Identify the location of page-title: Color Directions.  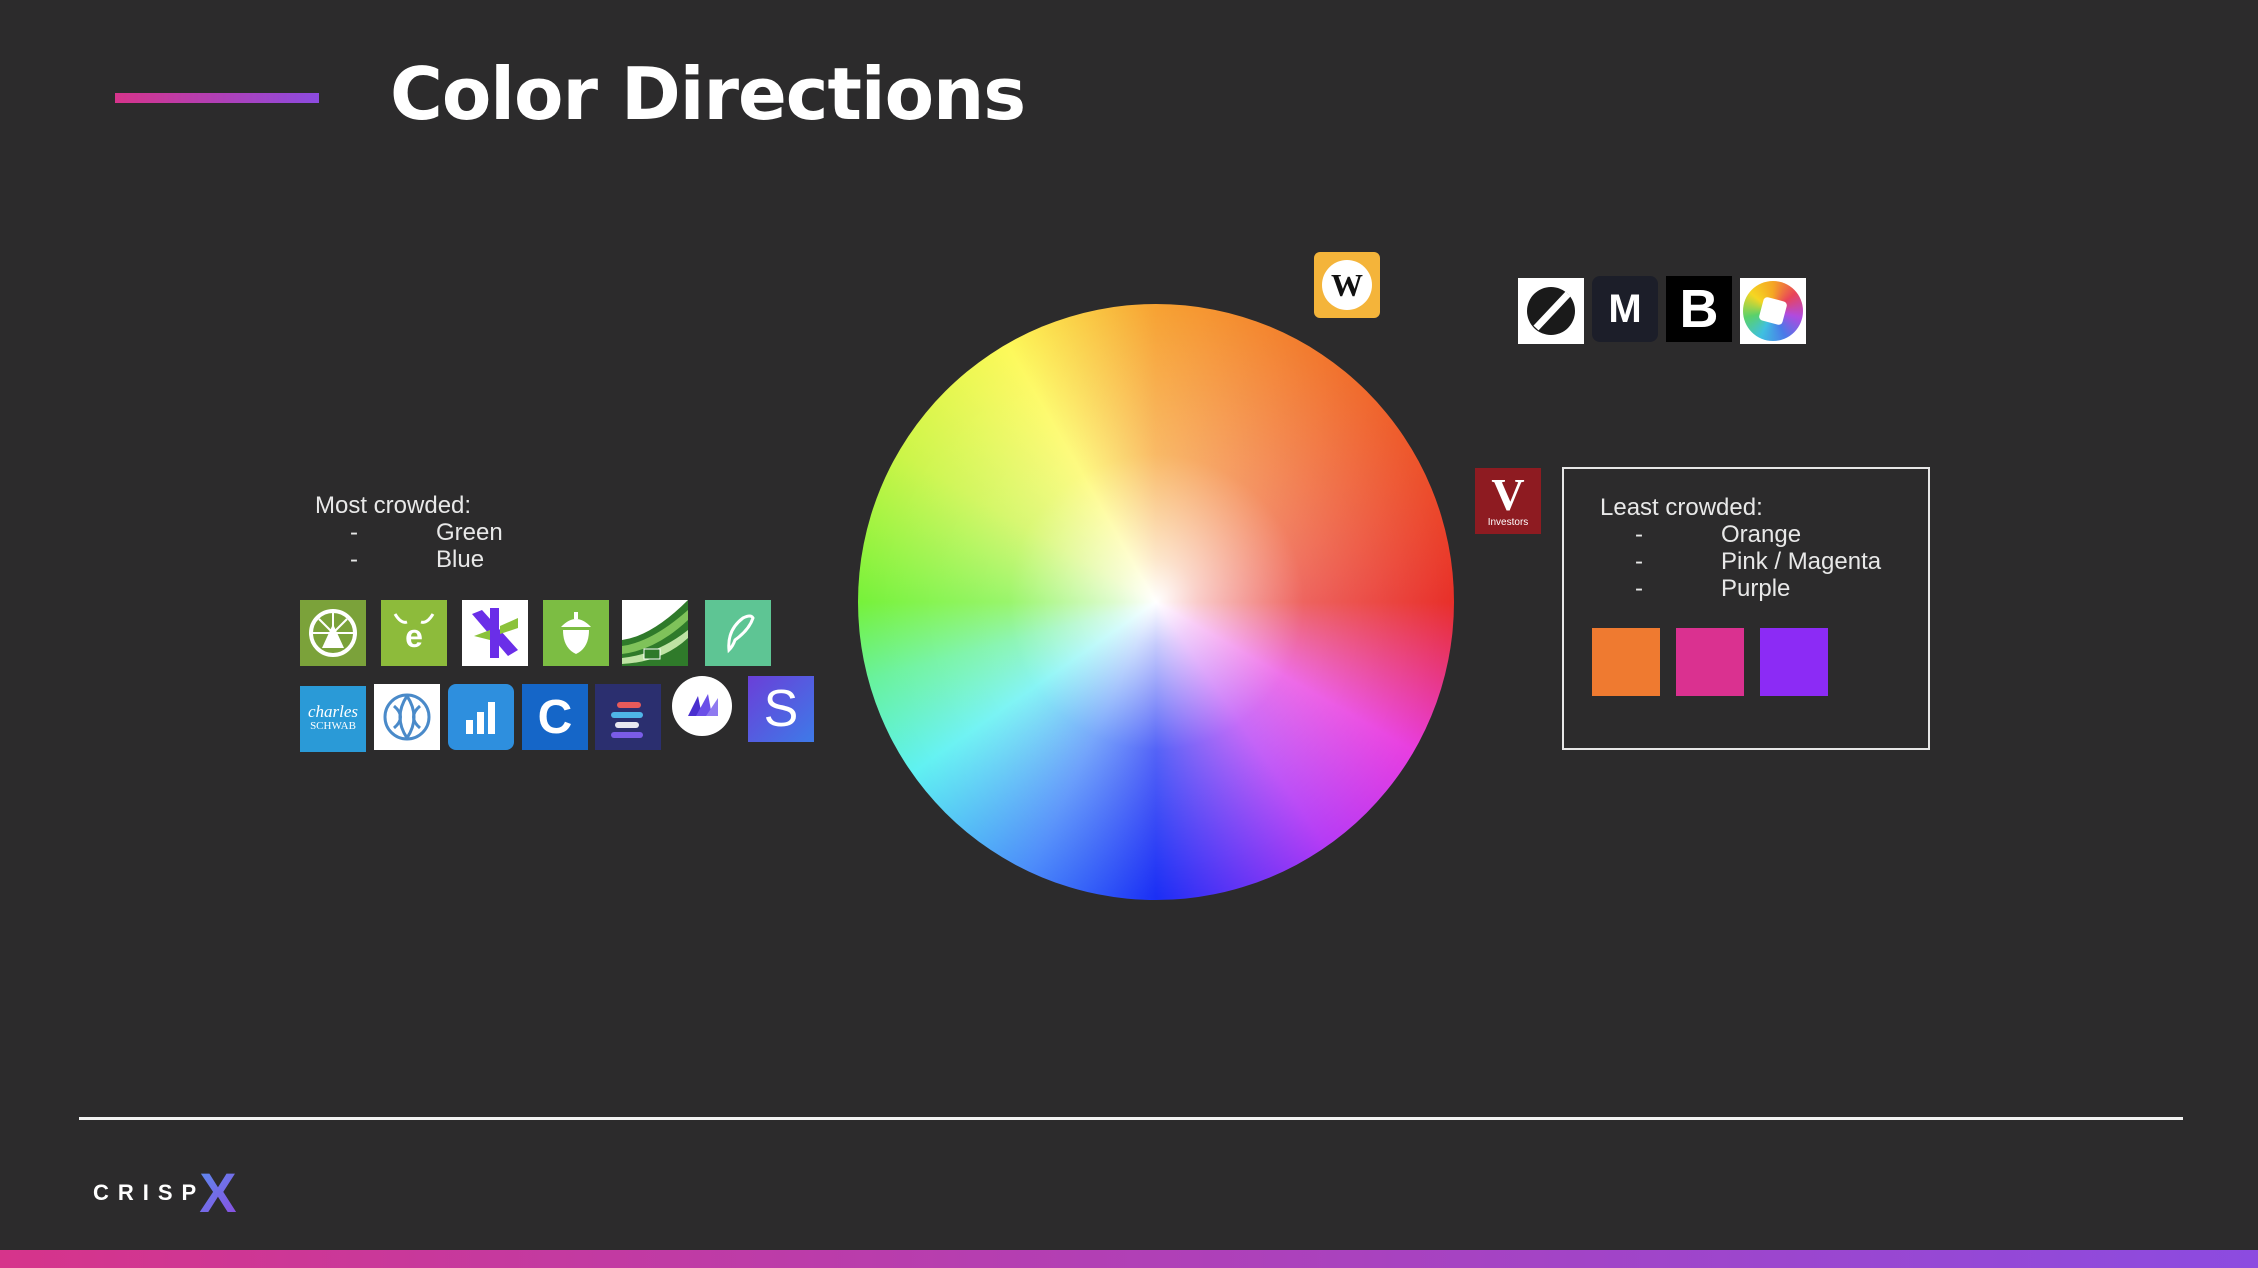
(708, 94).